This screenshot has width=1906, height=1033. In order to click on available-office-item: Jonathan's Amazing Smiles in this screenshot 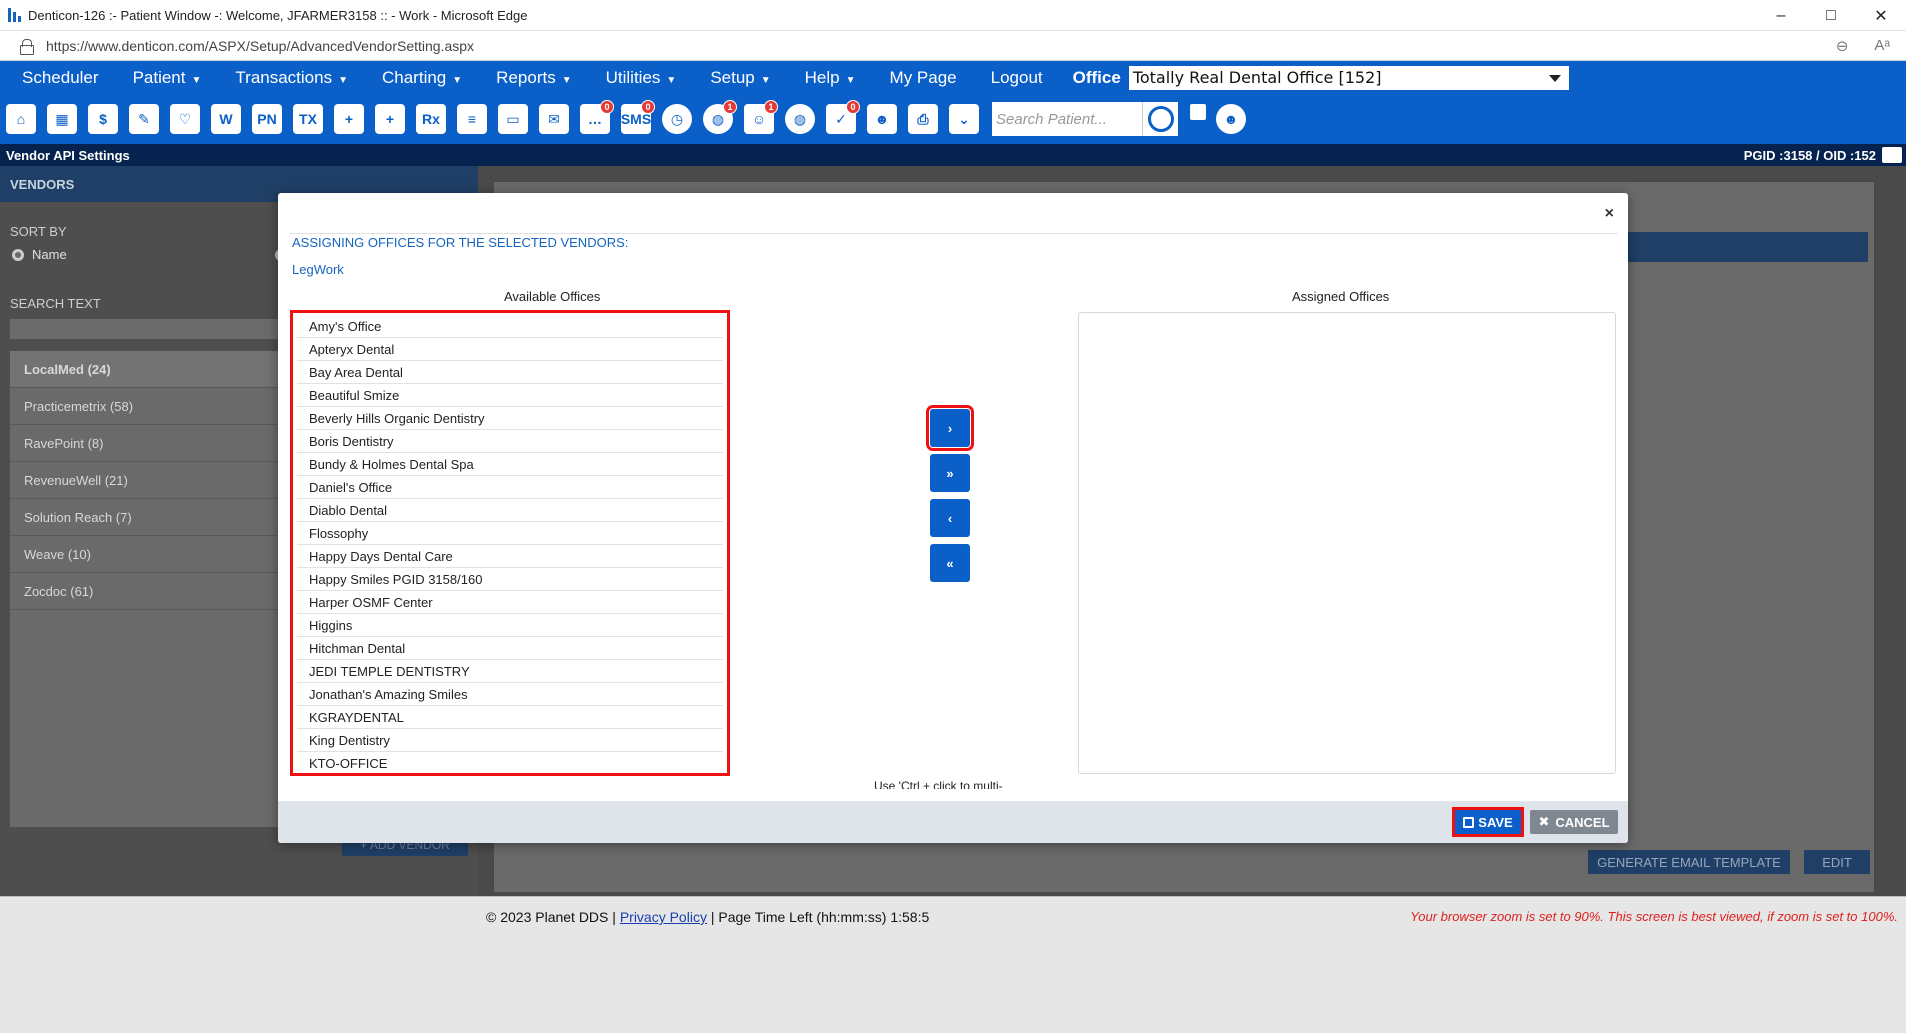, I will do `click(510, 694)`.